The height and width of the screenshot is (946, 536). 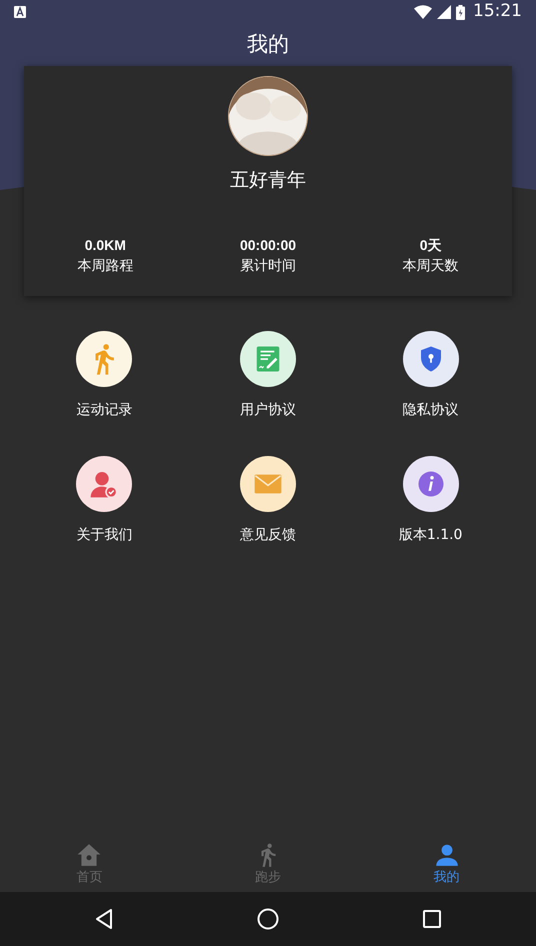 I want to click on menu-item: 用户协议, so click(x=268, y=376).